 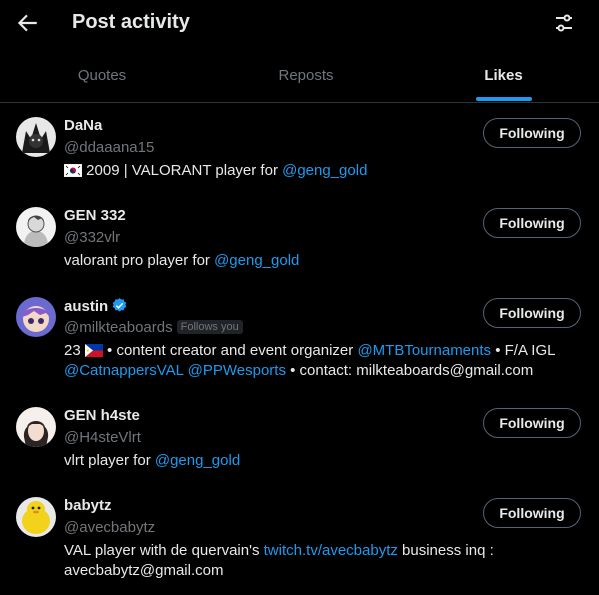 I want to click on bio-text: vlrt player for, so click(x=109, y=460).